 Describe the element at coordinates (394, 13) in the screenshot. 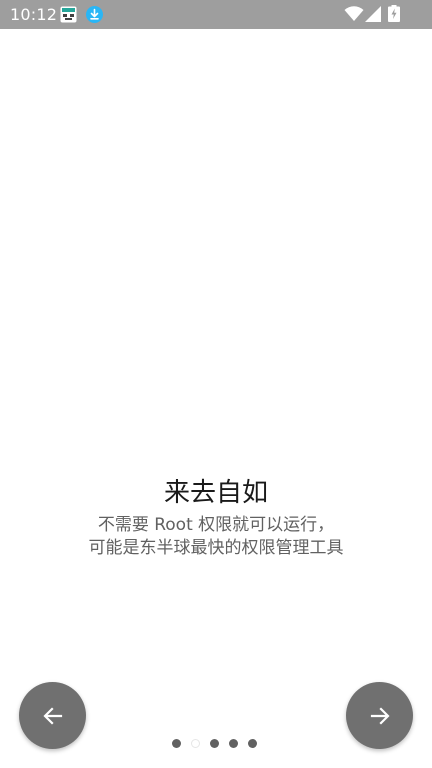

I see `battery-charging-icon` at that location.